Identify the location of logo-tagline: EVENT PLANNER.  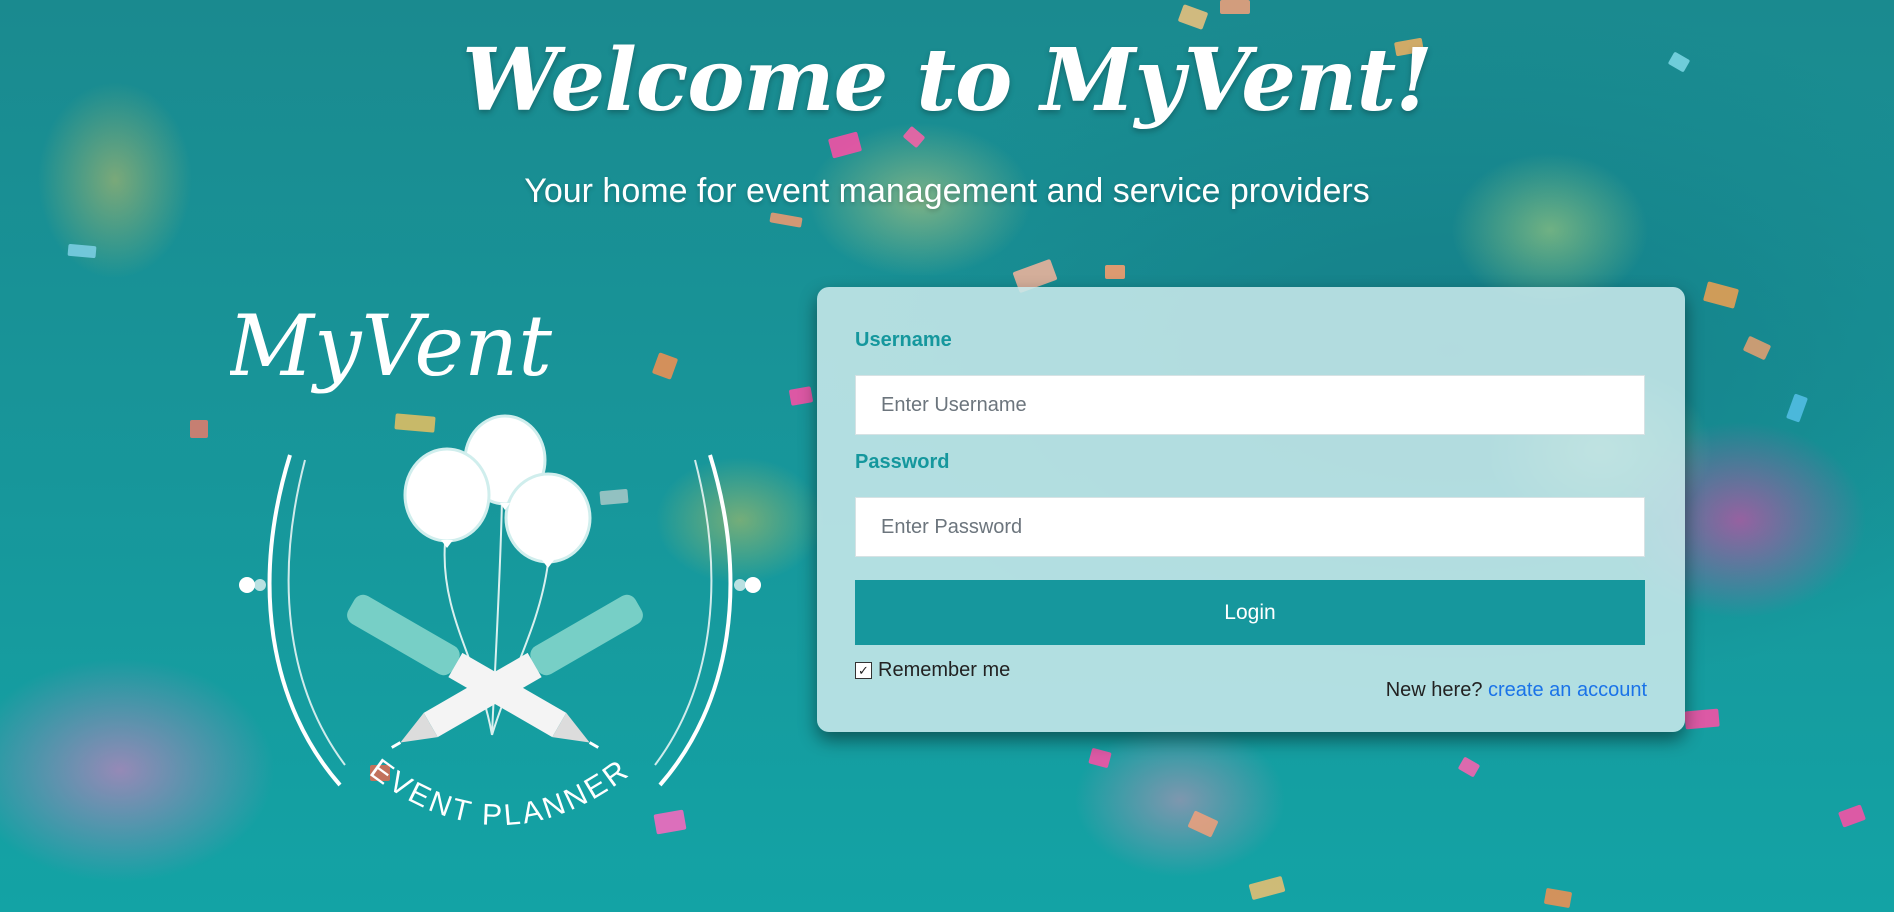
(498, 793).